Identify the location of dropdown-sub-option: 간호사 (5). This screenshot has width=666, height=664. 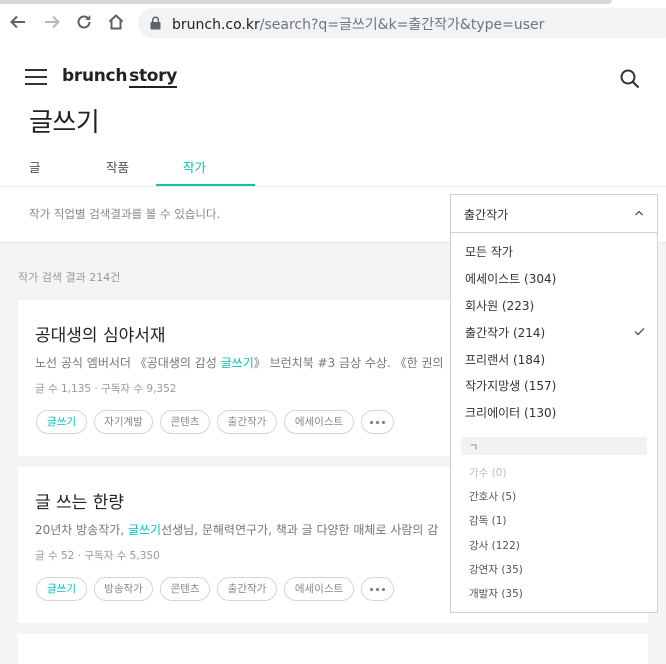
(492, 496).